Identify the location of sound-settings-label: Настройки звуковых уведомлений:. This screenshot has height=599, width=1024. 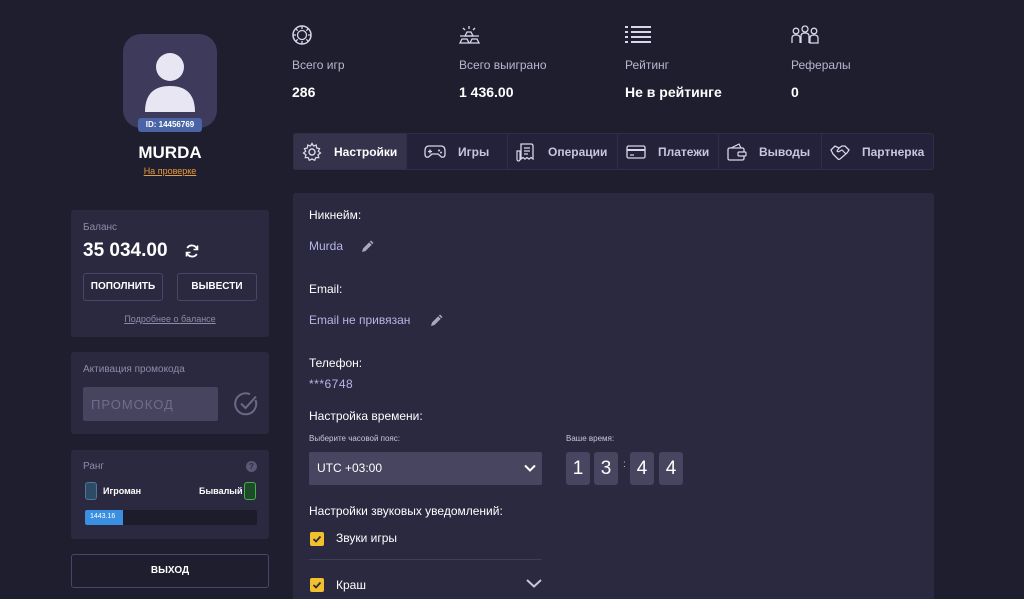
(406, 511).